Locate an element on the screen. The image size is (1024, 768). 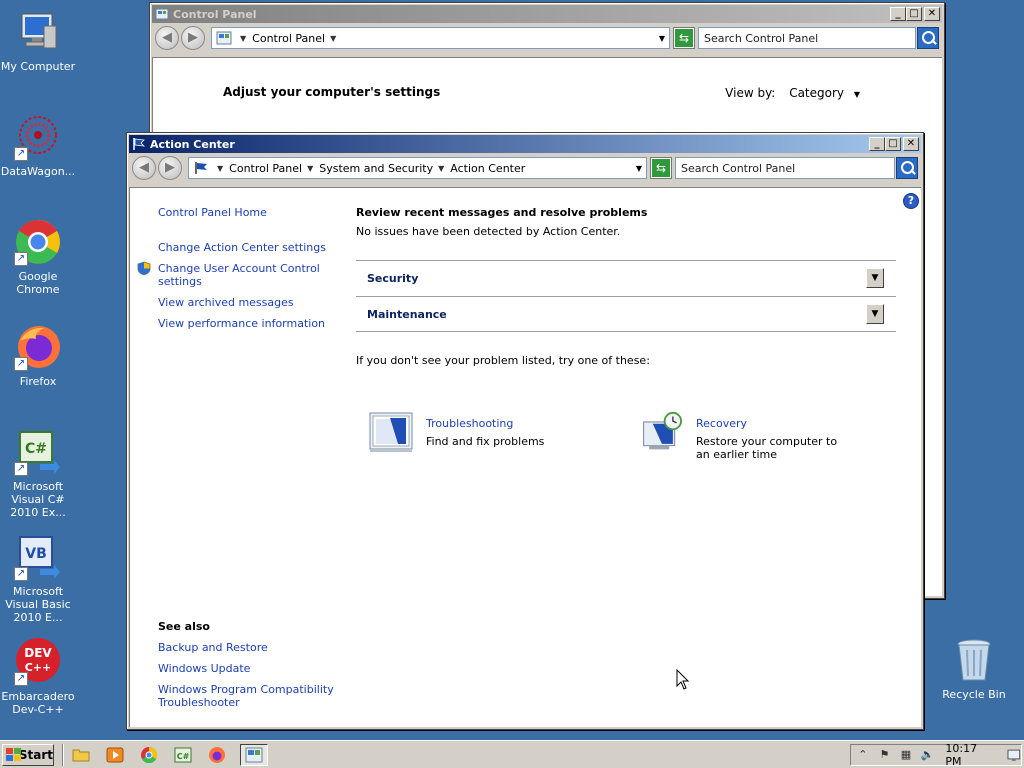
taskbar-media-player-button is located at coordinates (115, 755).